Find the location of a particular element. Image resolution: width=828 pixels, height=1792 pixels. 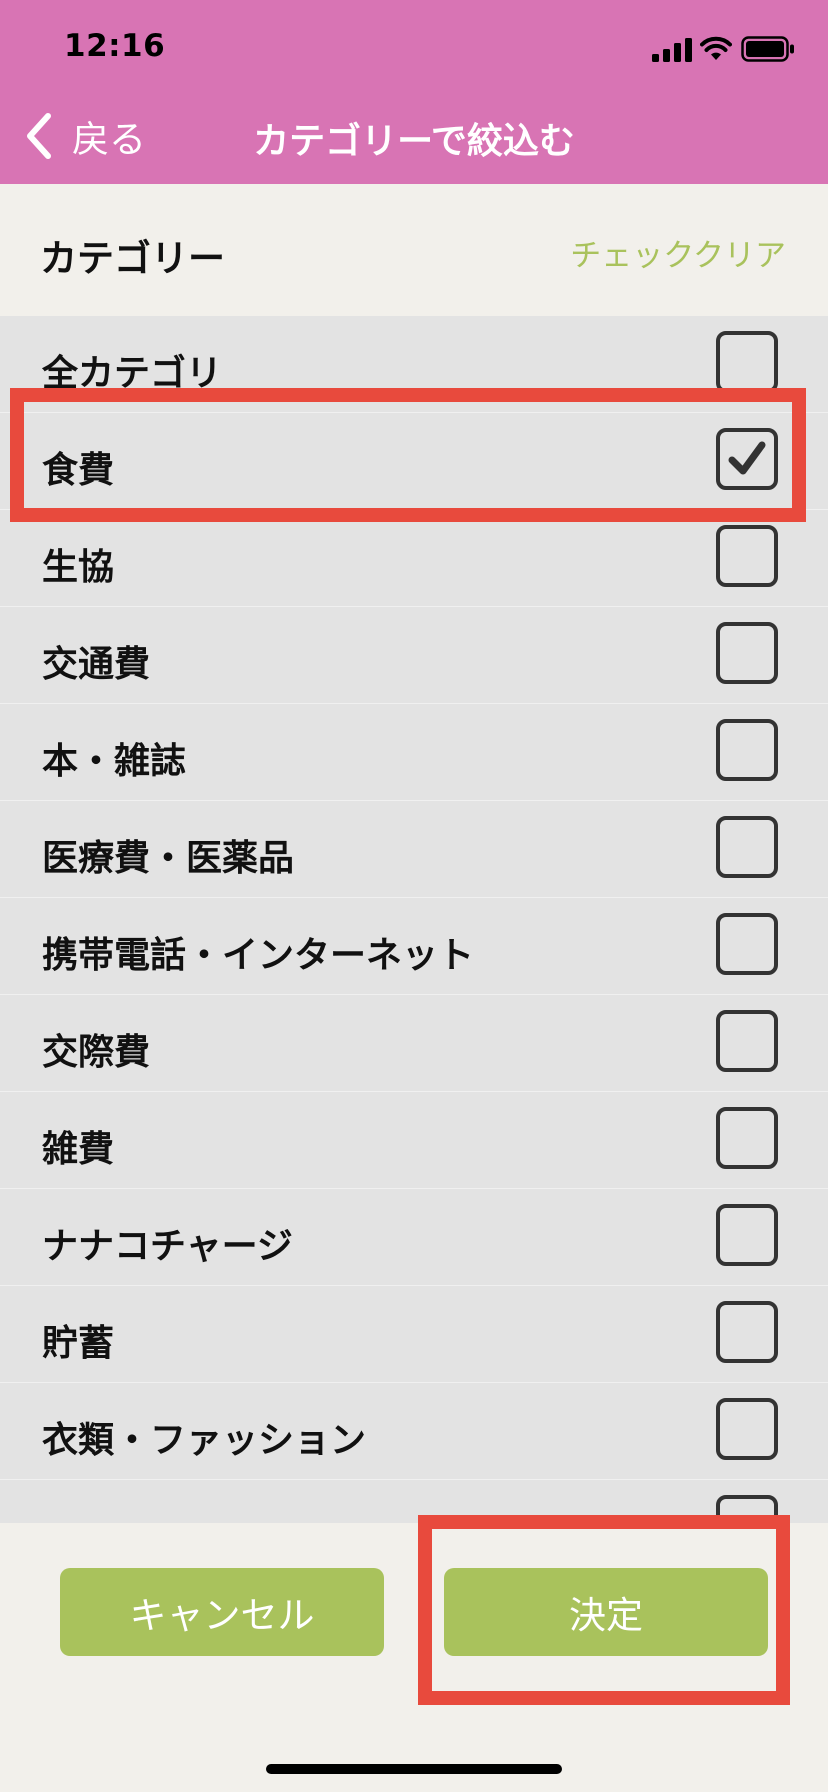

category-row: 医療費・医薬品 is located at coordinates (414, 849).